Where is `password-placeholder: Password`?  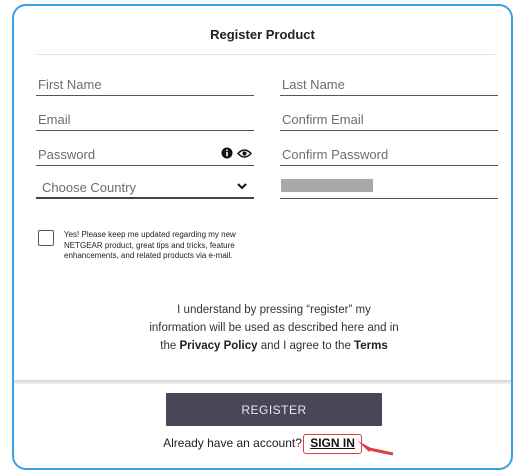
password-placeholder: Password is located at coordinates (67, 154).